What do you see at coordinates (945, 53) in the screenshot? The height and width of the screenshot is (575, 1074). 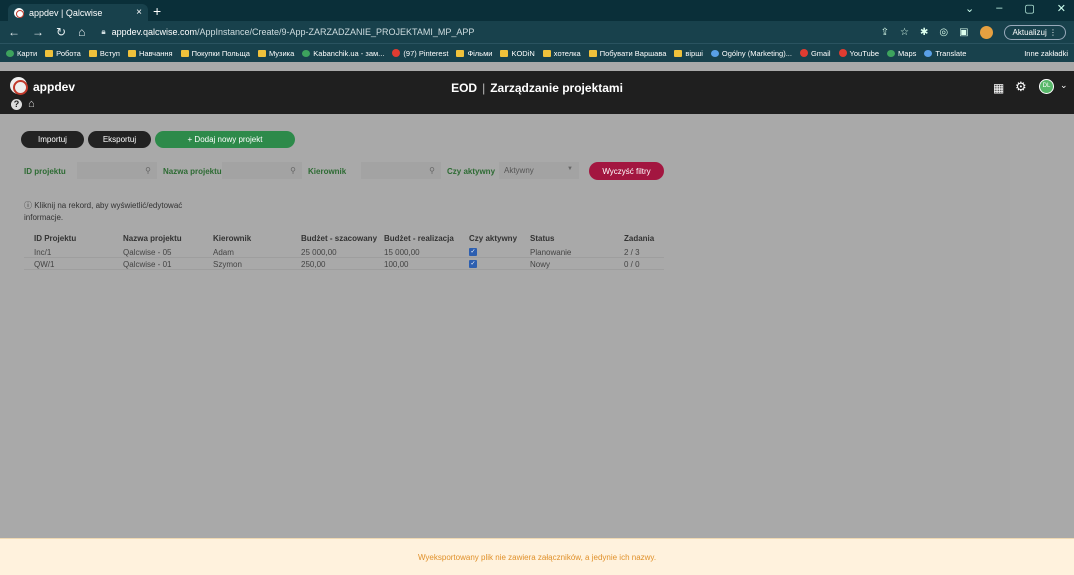 I see `bookmark-item: Translate` at bounding box center [945, 53].